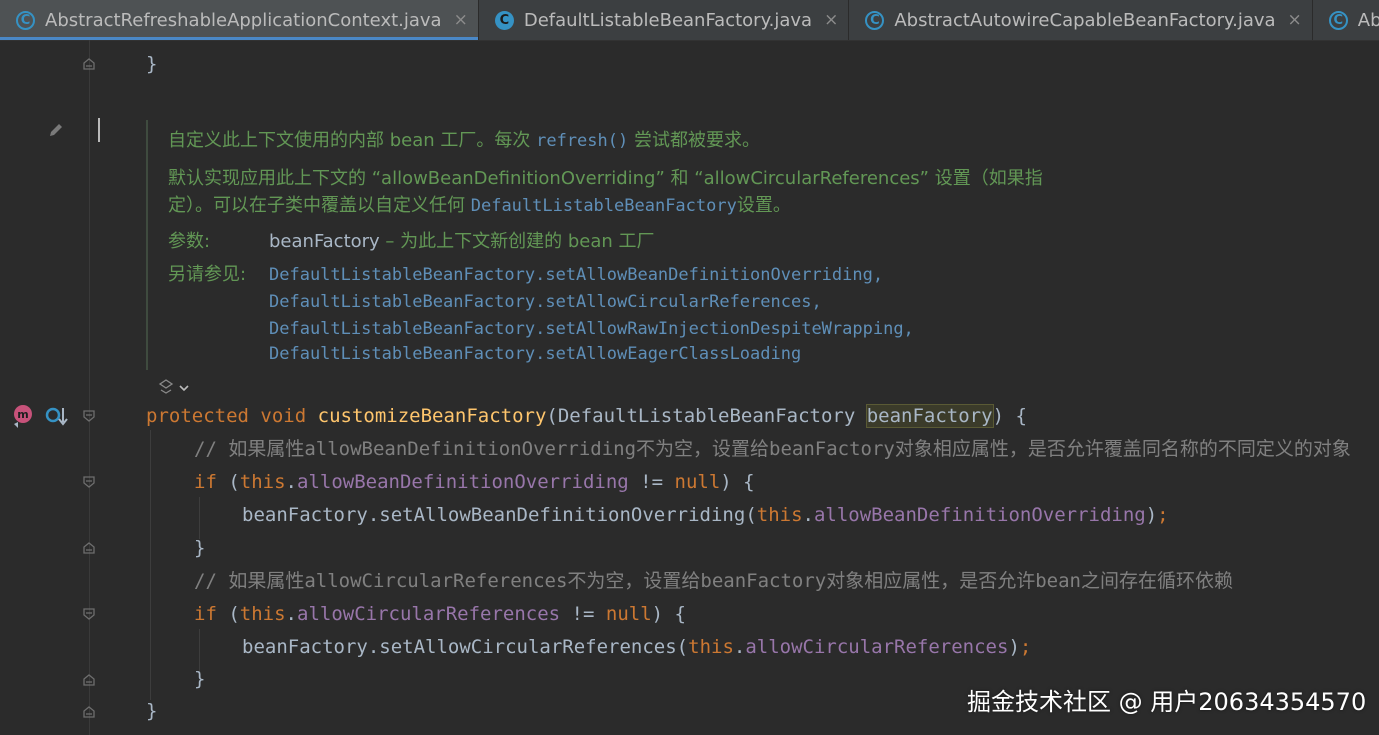 This screenshot has height=735, width=1379. Describe the element at coordinates (1167, 702) in the screenshot. I see `watermark-text: 掘金技术社区 @ 用户20634354570` at that location.